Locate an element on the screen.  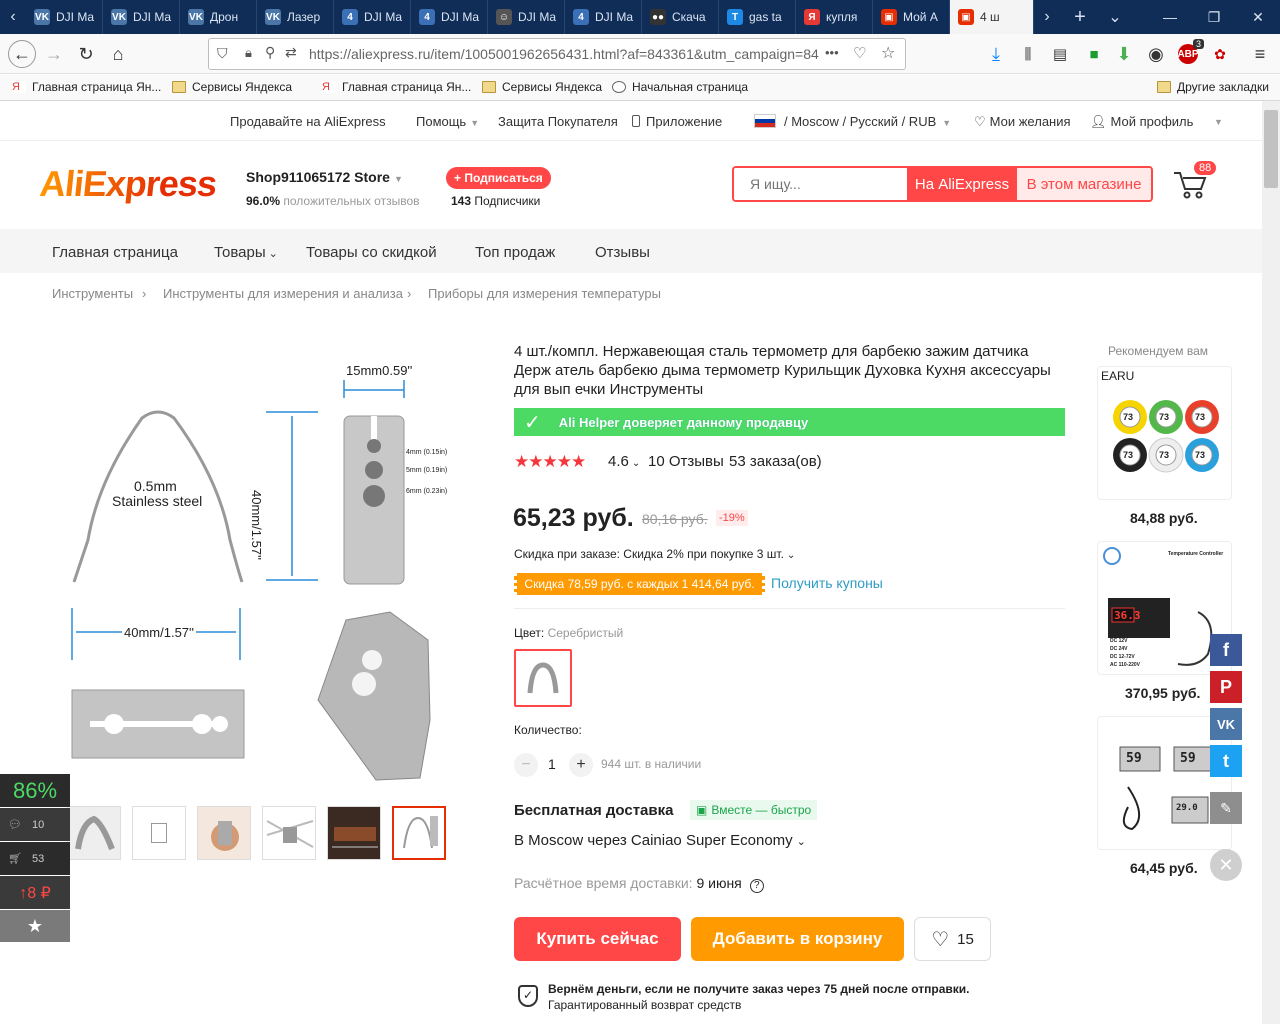
new-tab-icon: + is located at coordinates (1080, 17).